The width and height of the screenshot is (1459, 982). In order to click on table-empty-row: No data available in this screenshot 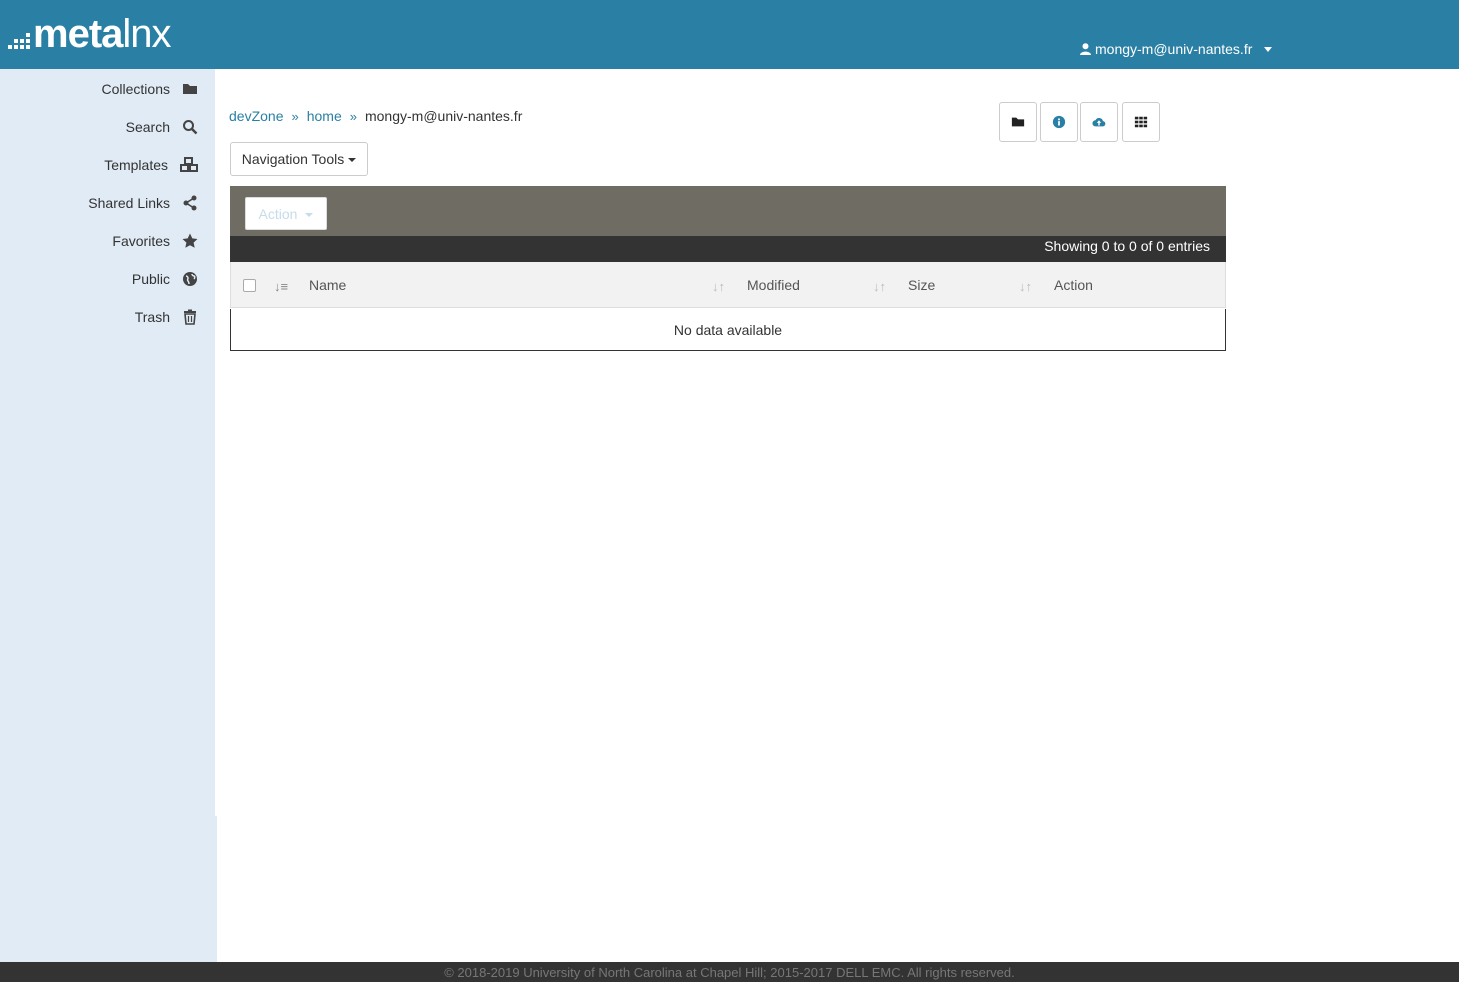, I will do `click(728, 330)`.